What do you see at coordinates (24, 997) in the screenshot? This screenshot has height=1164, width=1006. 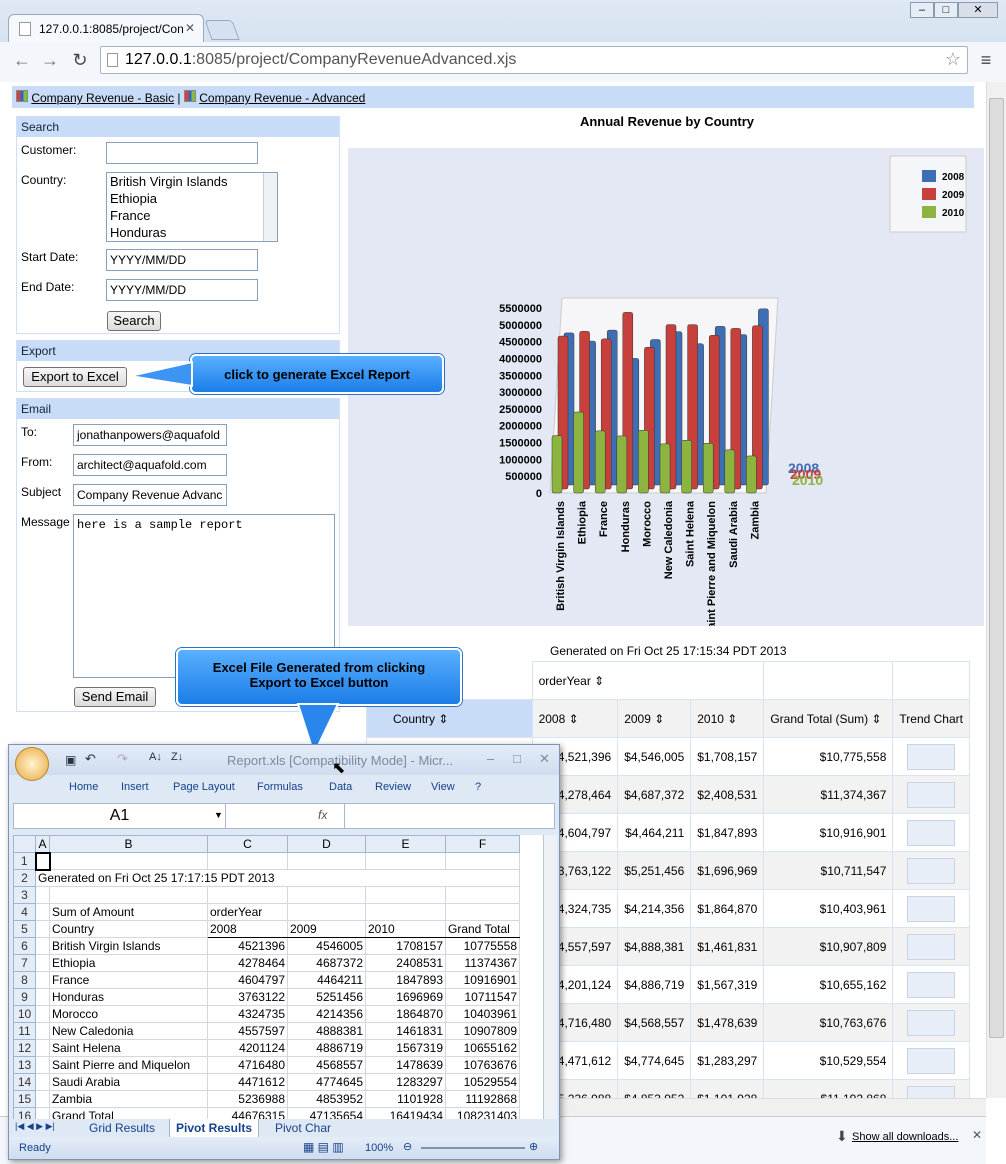 I see `row-header: 9` at bounding box center [24, 997].